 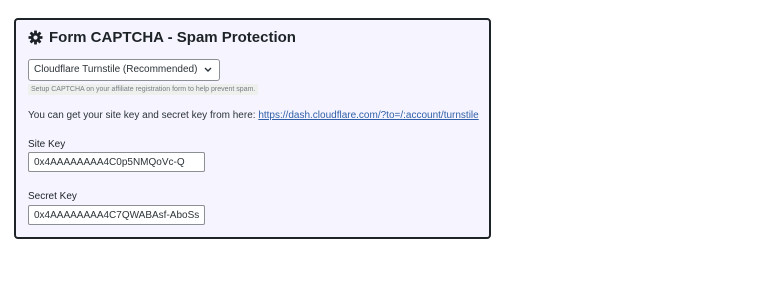 What do you see at coordinates (172, 37) in the screenshot?
I see `section-title: Form CAPTCHA - Spam Protection` at bounding box center [172, 37].